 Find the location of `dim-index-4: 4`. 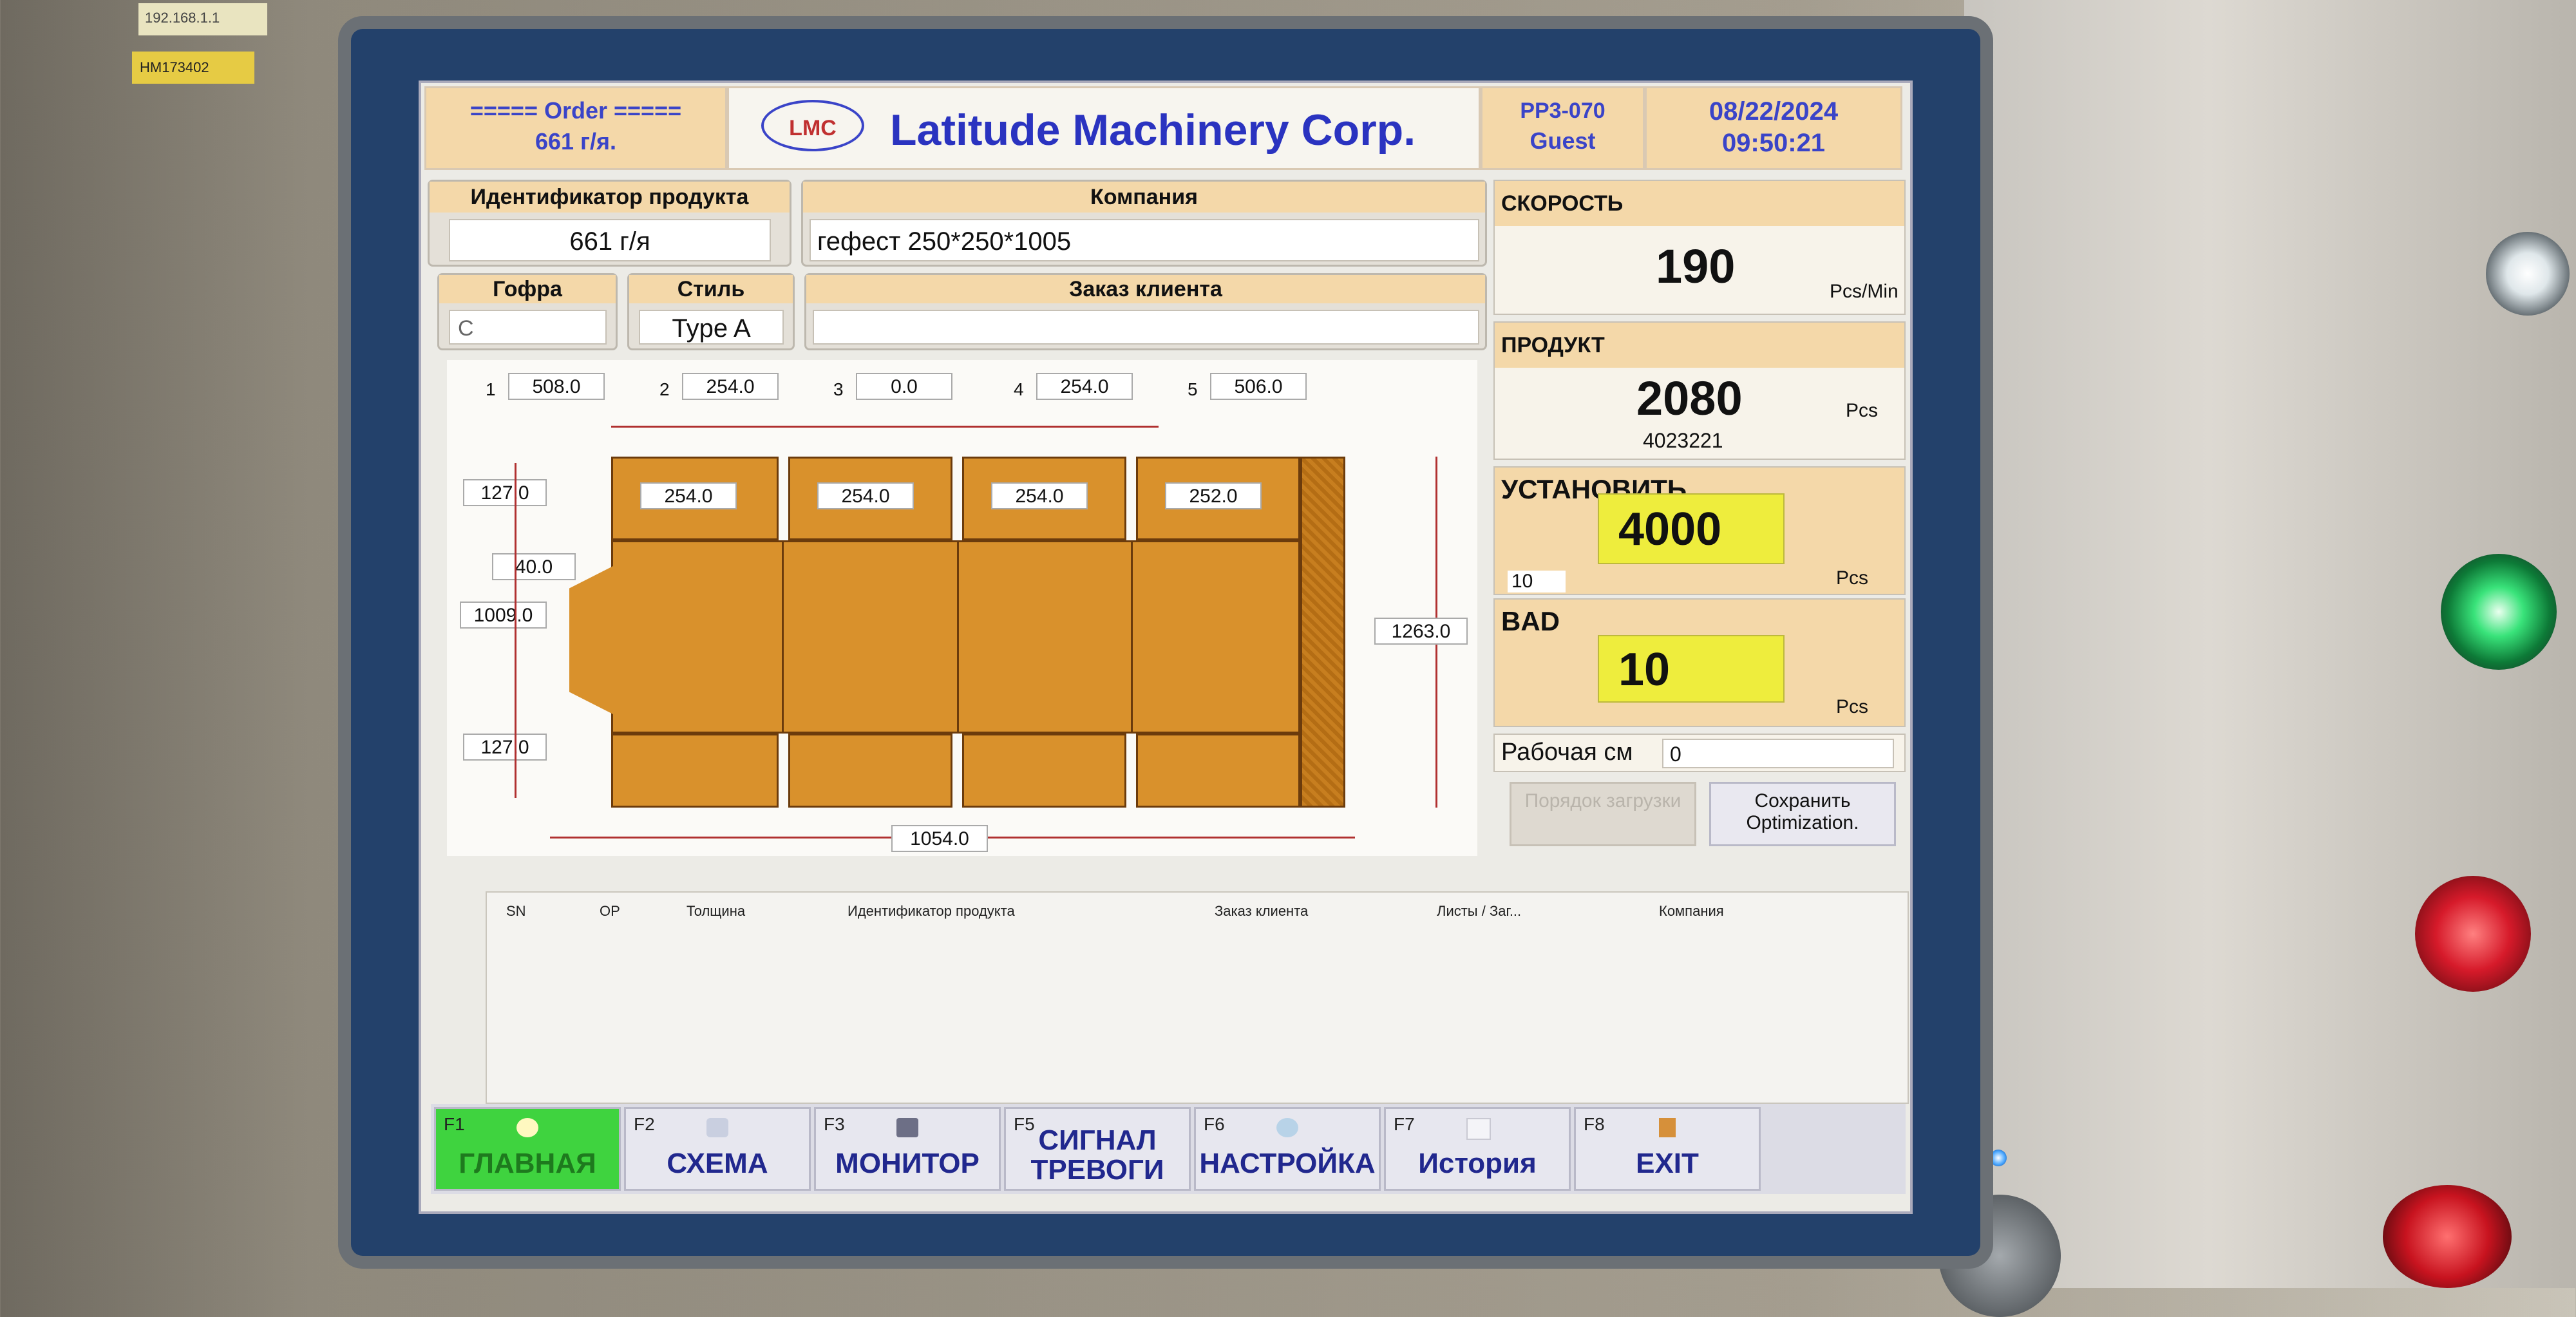

dim-index-4: 4 is located at coordinates (1019, 389).